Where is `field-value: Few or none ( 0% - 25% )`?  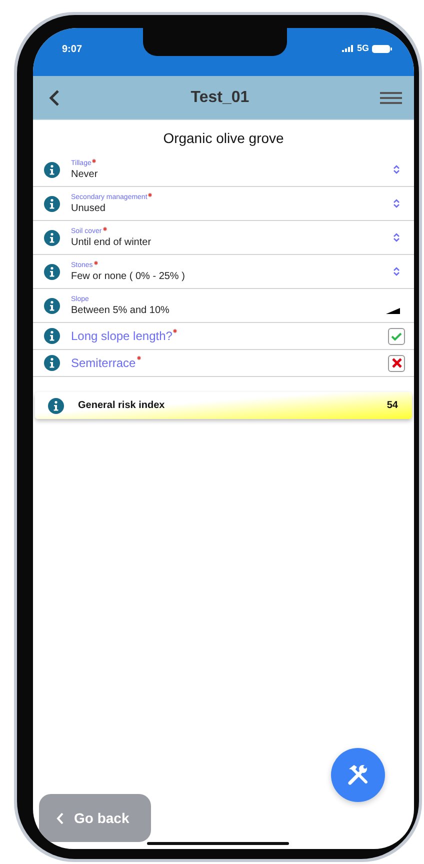 field-value: Few or none ( 0% - 25% ) is located at coordinates (128, 276).